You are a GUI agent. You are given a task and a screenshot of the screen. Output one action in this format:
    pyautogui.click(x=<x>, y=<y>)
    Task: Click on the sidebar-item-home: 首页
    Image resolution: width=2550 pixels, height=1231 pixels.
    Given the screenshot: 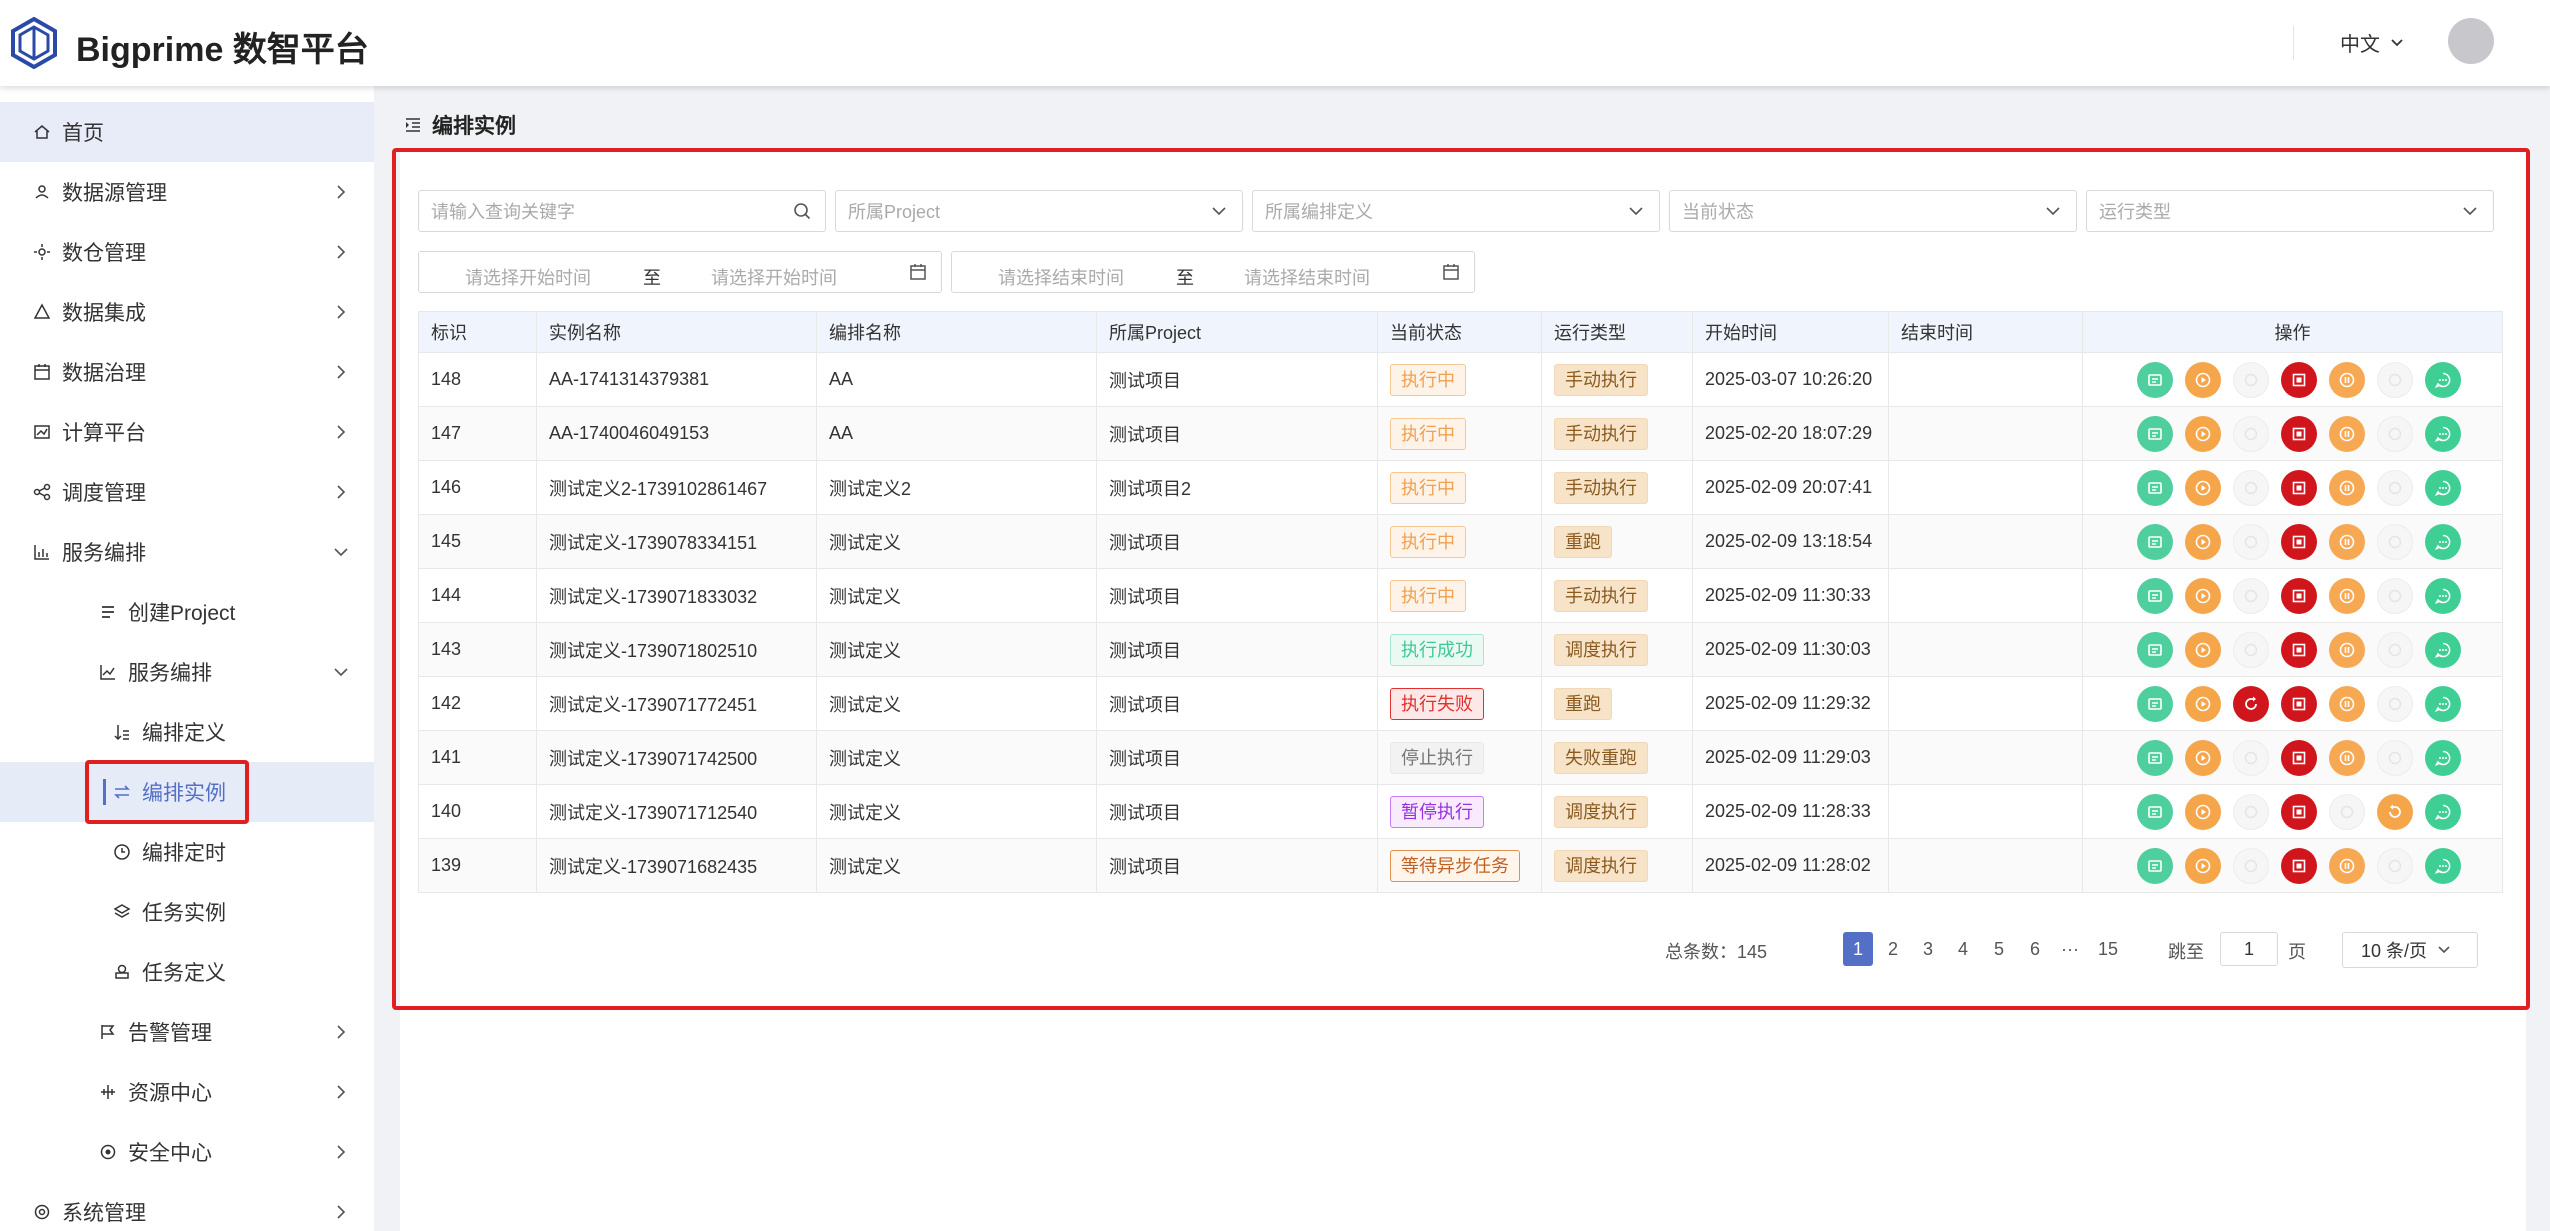 What is the action you would take?
    pyautogui.click(x=187, y=132)
    